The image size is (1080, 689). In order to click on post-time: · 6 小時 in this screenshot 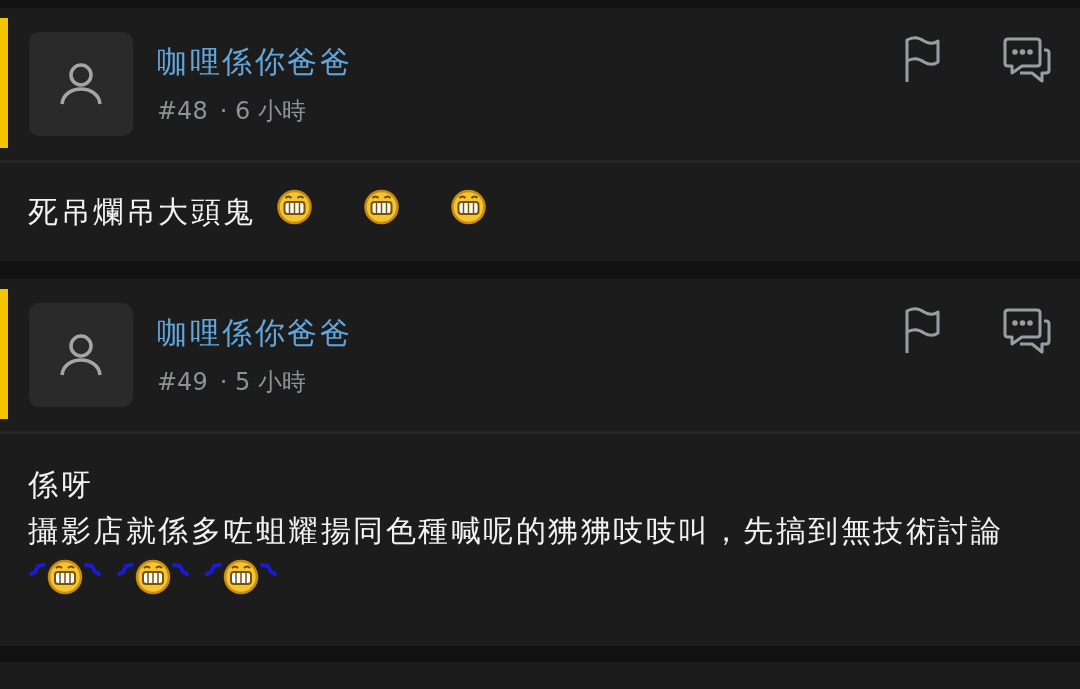, I will do `click(262, 111)`.